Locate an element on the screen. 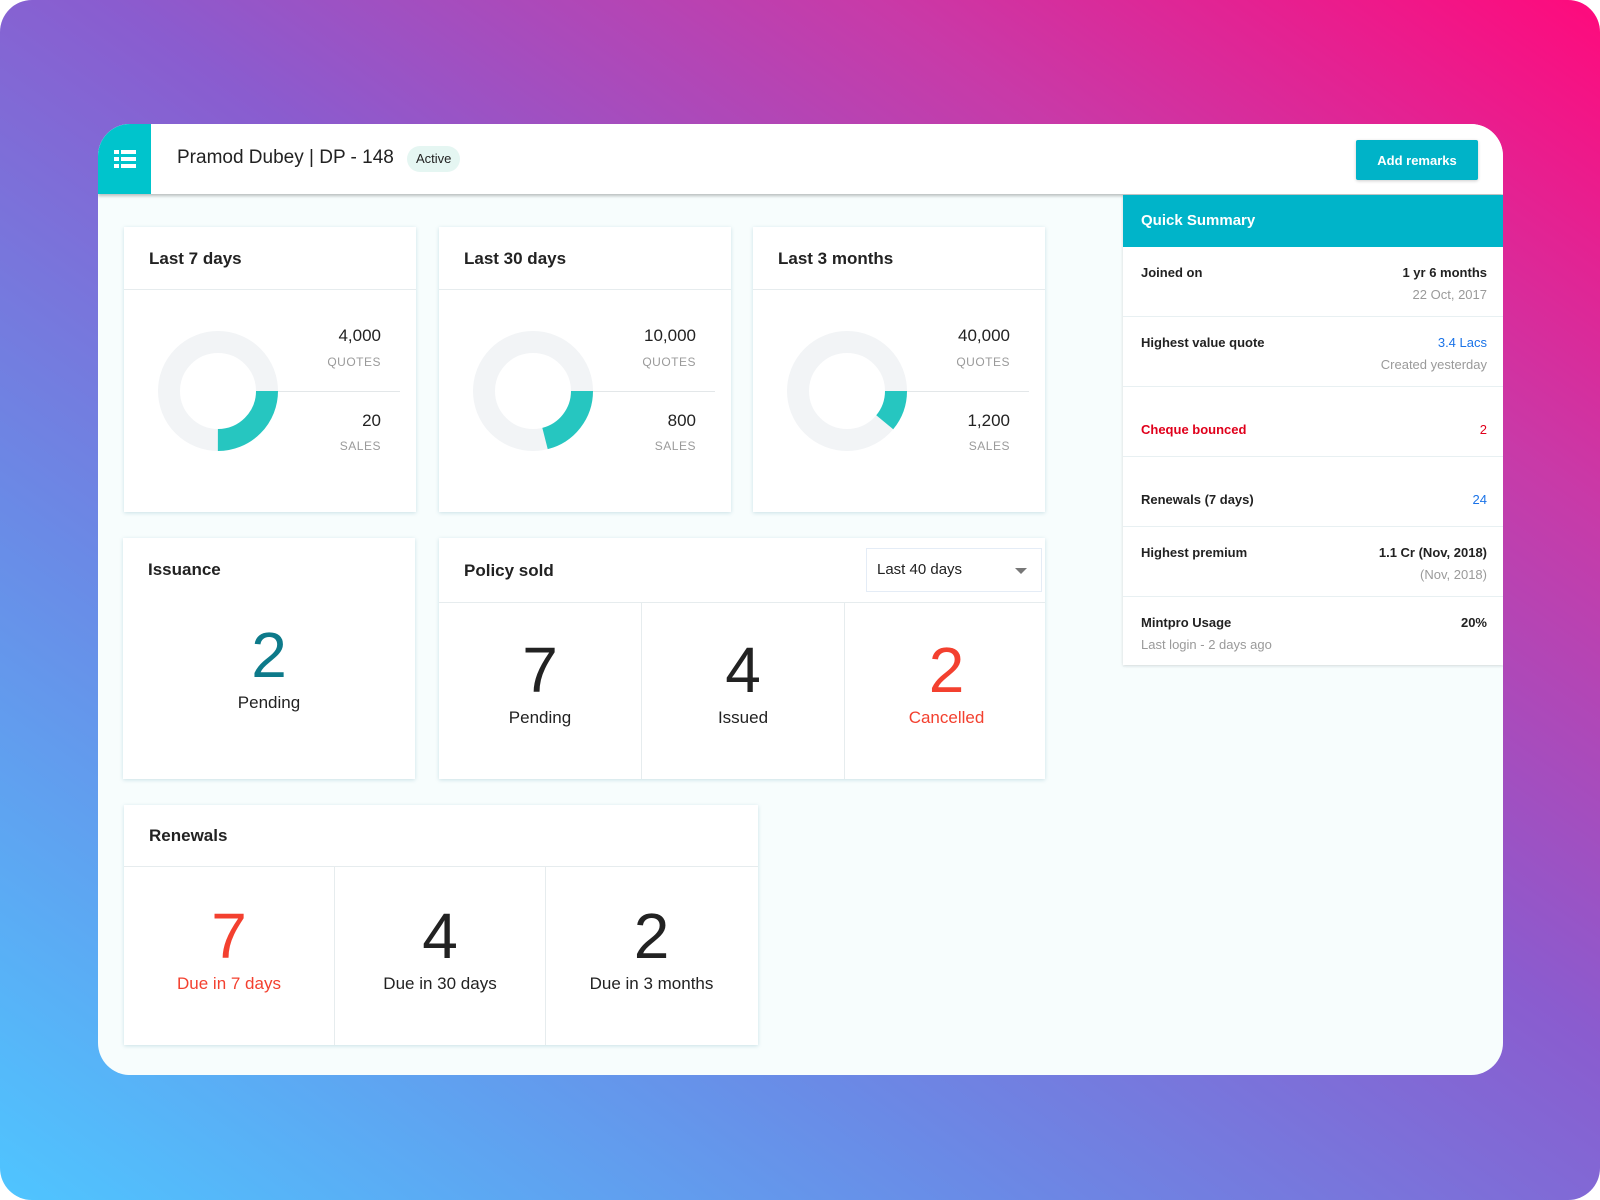  issuance-pending-count: 2 is located at coordinates (269, 655).